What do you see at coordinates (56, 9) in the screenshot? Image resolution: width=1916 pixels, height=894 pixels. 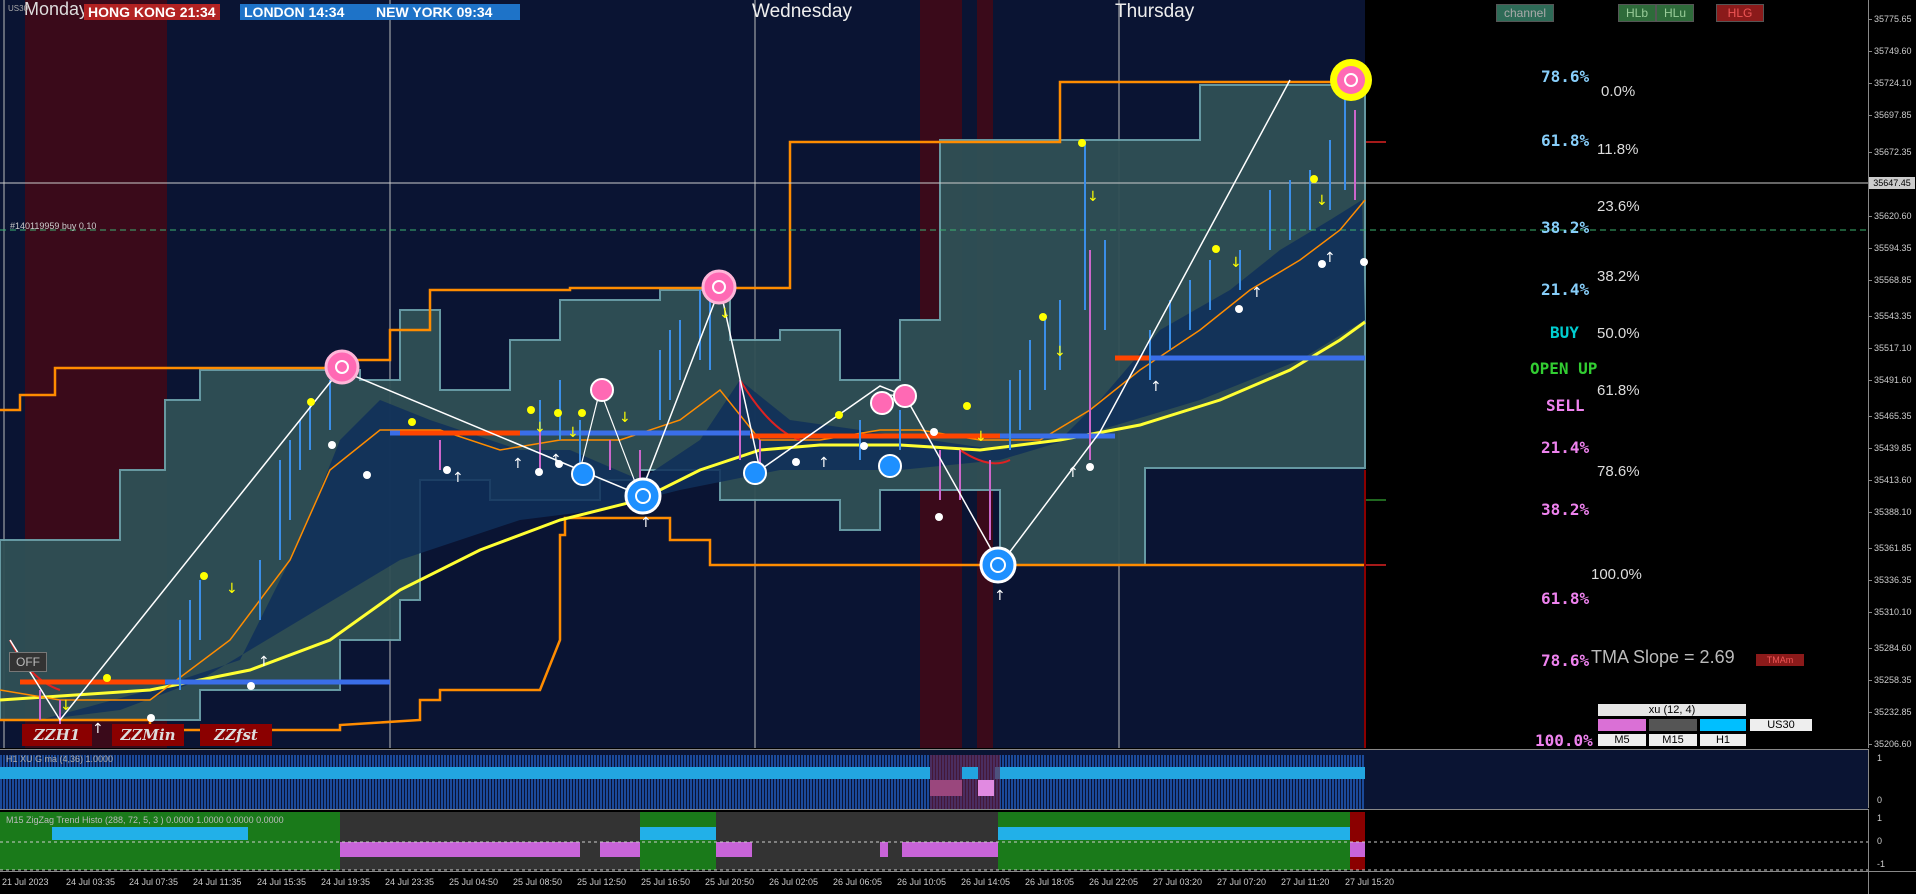 I see `day-label-monday: Monday` at bounding box center [56, 9].